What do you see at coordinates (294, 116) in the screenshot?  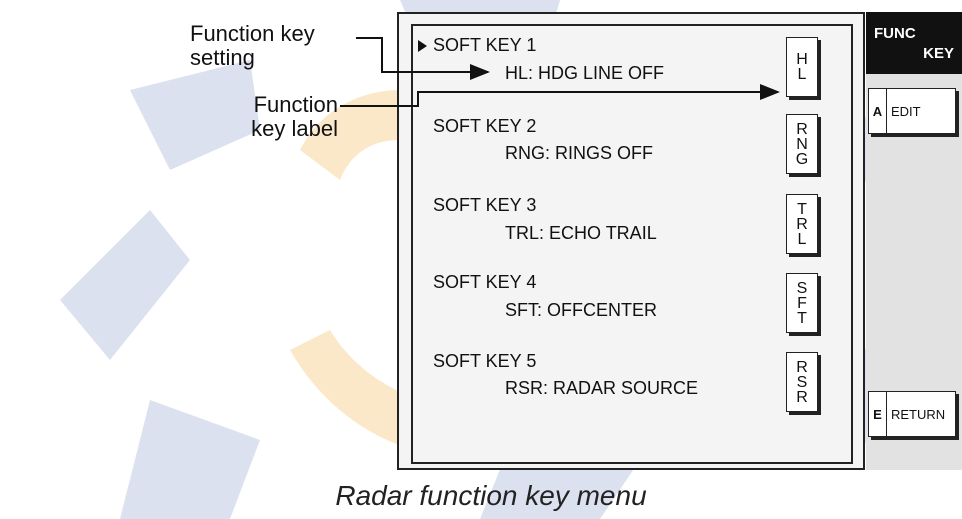 I see `callout-function-key-label-text: Function key label` at bounding box center [294, 116].